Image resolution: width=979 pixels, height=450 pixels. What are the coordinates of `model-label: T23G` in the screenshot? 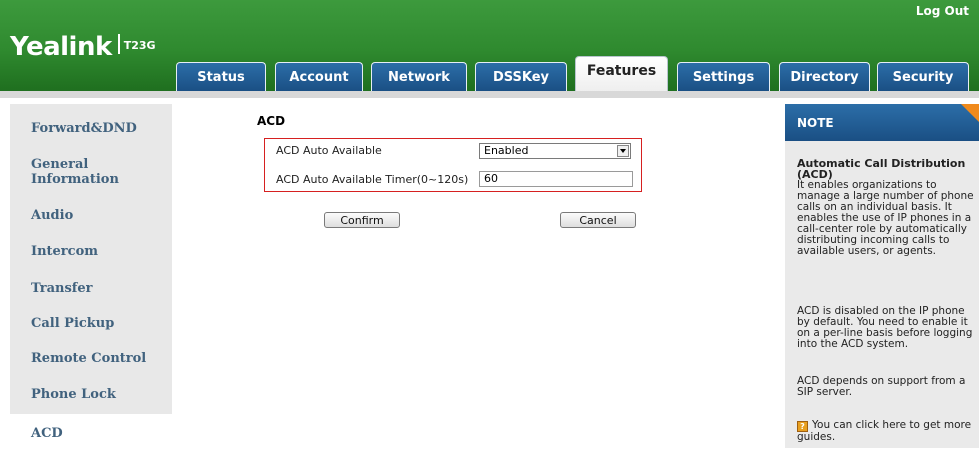 It's located at (139, 45).